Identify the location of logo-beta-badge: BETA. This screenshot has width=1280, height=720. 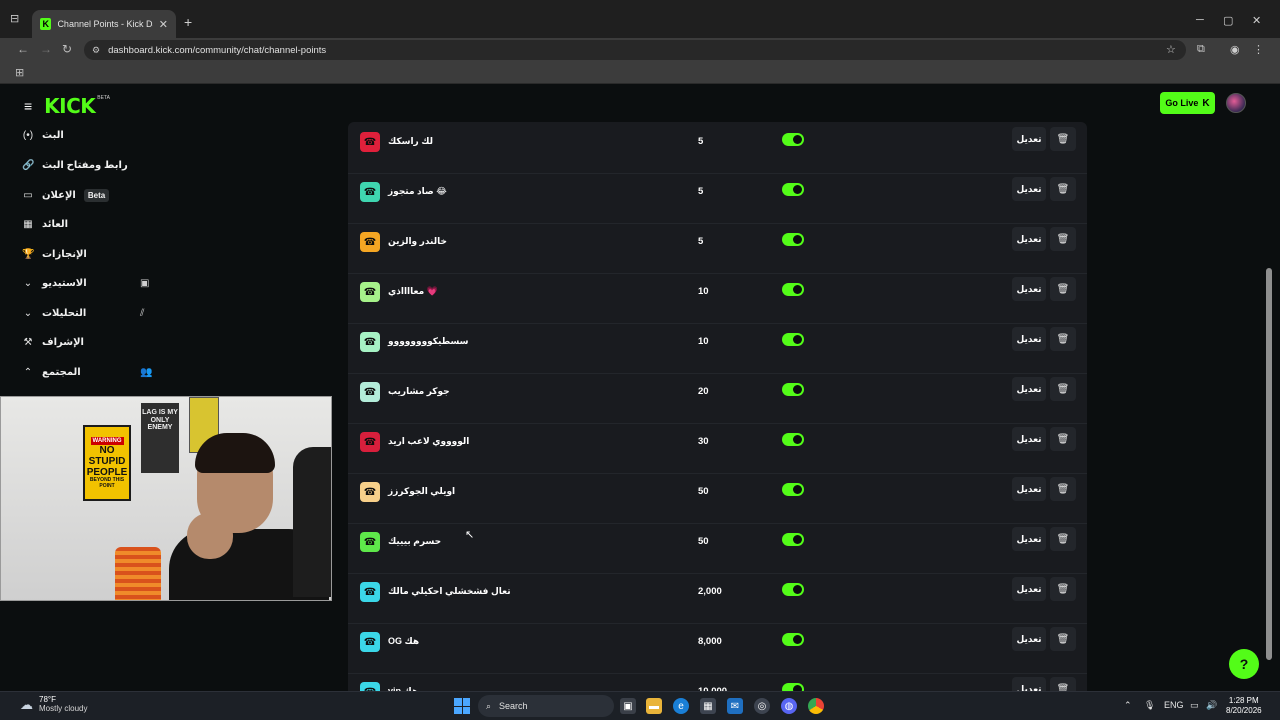
(103, 98).